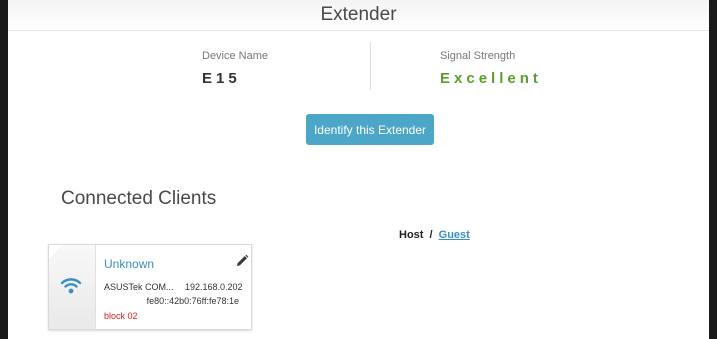 The image size is (717, 339). I want to click on wifi-icon, so click(71, 287).